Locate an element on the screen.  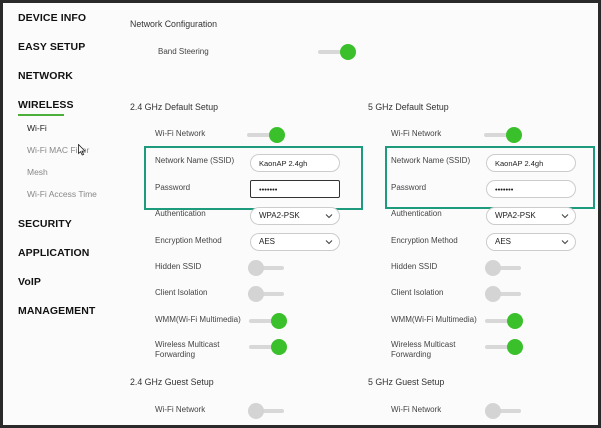
guest5-wifi-network-toggle is located at coordinates (505, 411).